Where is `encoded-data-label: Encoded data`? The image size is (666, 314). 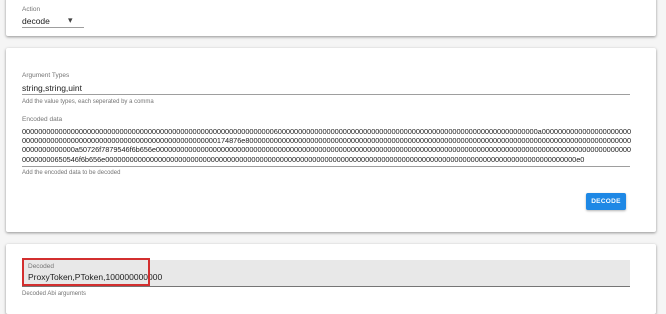 encoded-data-label: Encoded data is located at coordinates (42, 119).